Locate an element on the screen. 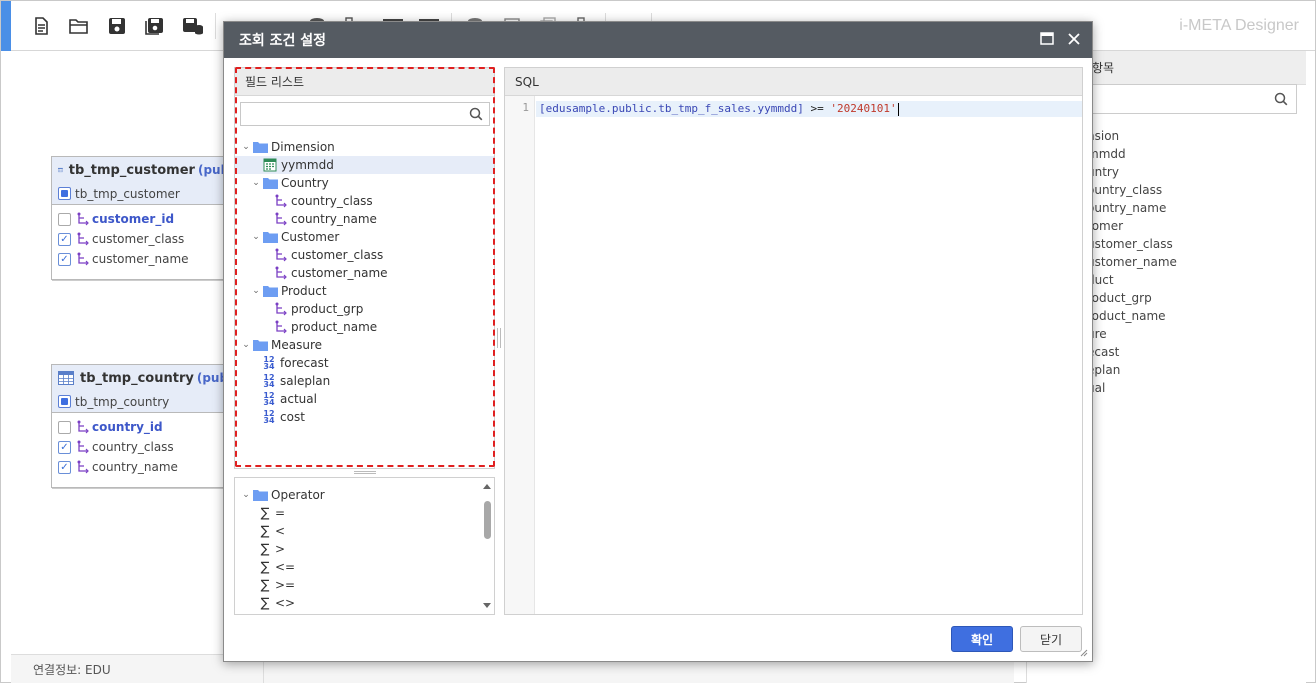  tree-node: country_name is located at coordinates (364, 219).